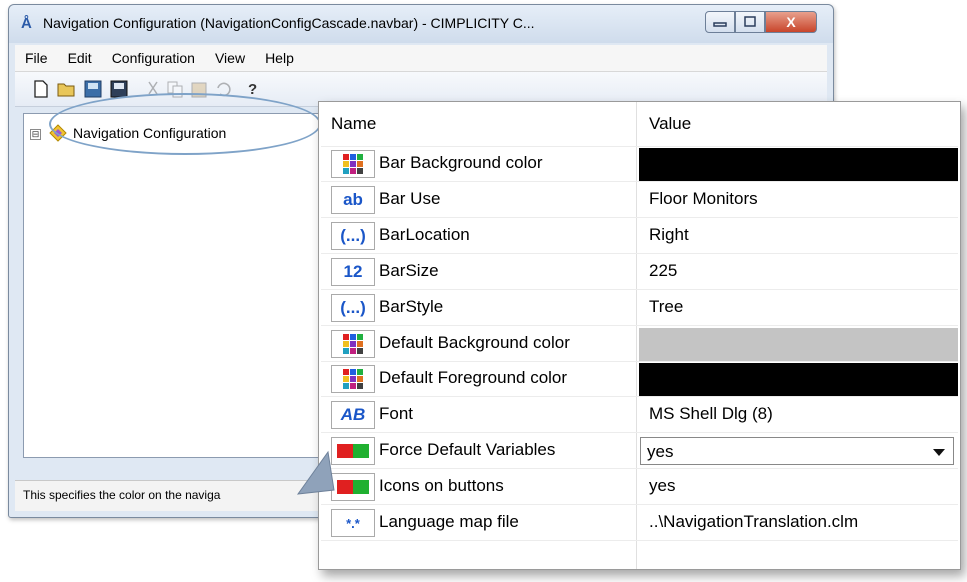 The image size is (967, 582). What do you see at coordinates (660, 452) in the screenshot?
I see `dropdown-value: yes` at bounding box center [660, 452].